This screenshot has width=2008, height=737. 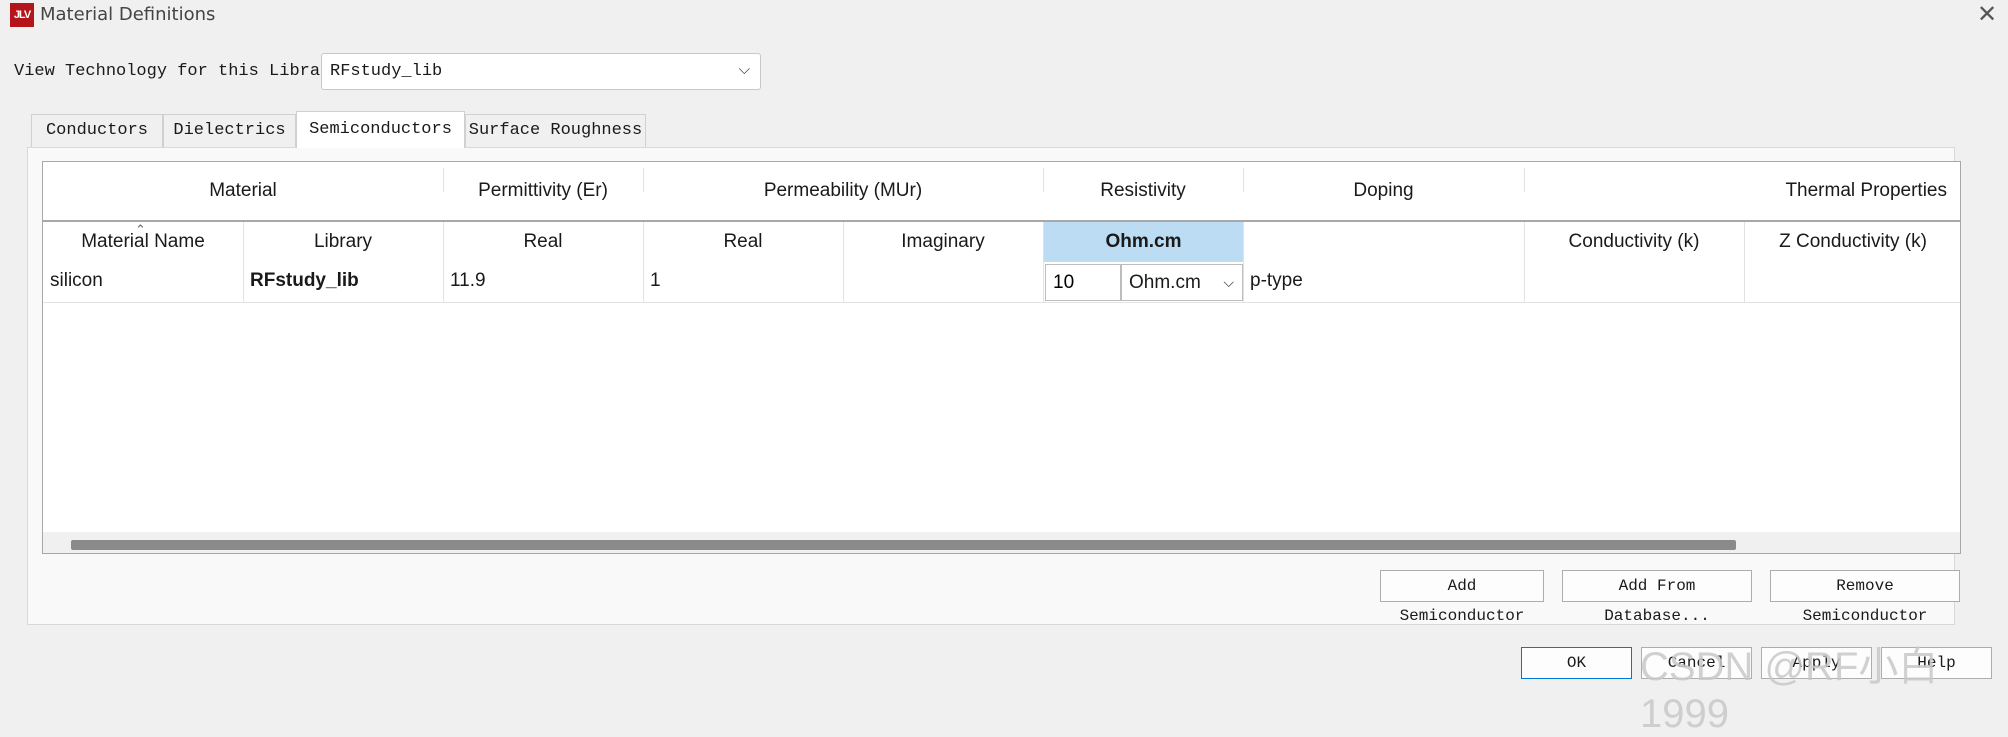 What do you see at coordinates (1383, 190) in the screenshot?
I see `header-doping: Doping` at bounding box center [1383, 190].